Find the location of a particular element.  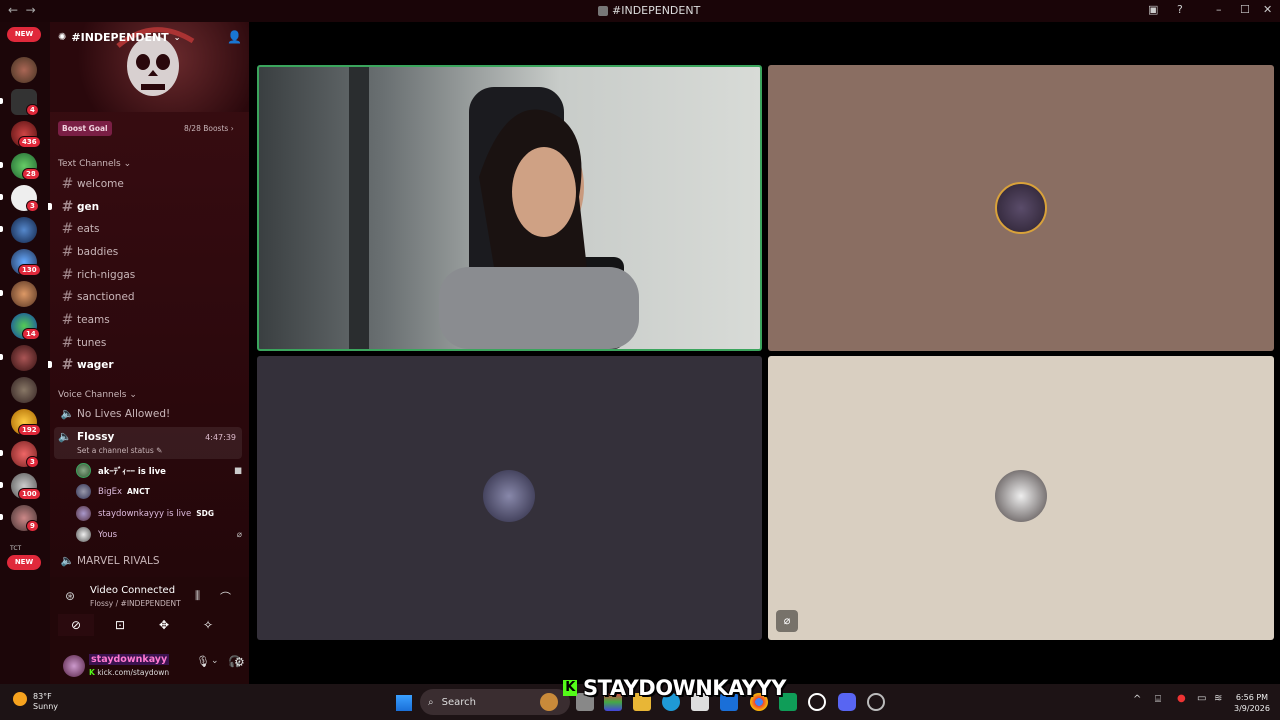

windows-start-icon is located at coordinates (404, 703).